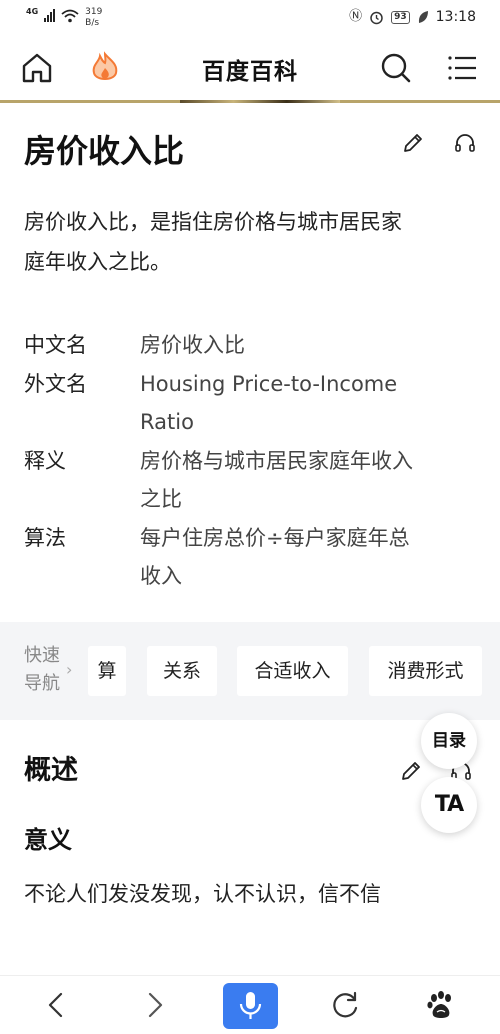  Describe the element at coordinates (161, 499) in the screenshot. I see `info-value-line: 之比` at that location.